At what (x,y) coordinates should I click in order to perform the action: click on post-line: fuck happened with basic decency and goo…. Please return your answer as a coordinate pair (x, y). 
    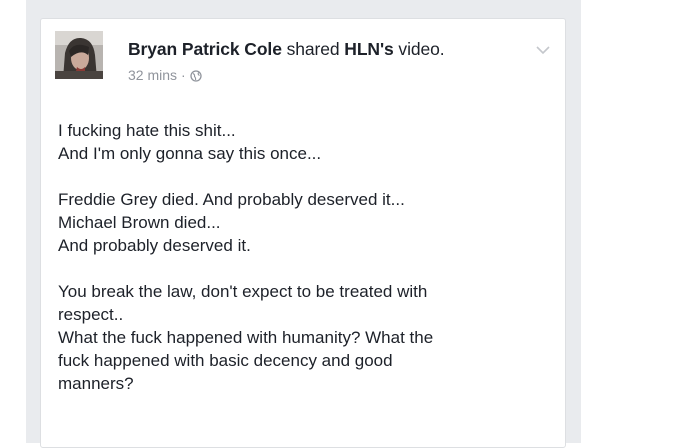
    Looking at the image, I should click on (225, 360).